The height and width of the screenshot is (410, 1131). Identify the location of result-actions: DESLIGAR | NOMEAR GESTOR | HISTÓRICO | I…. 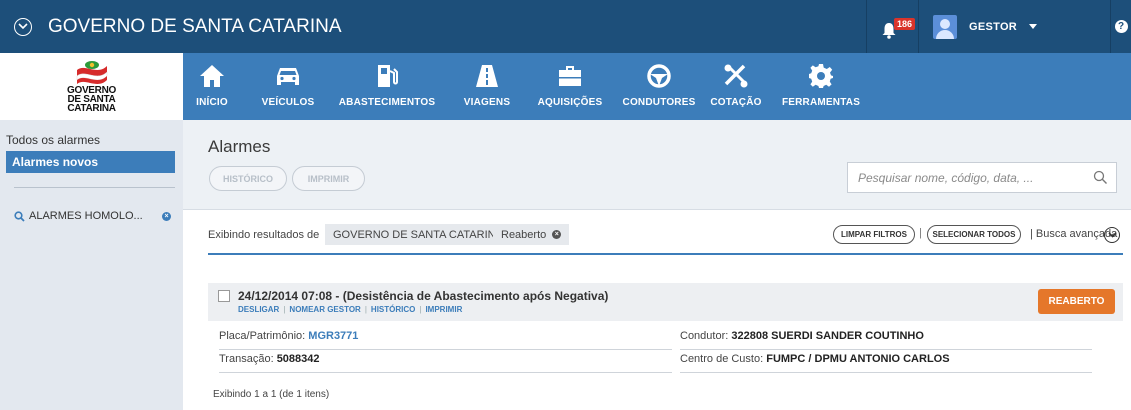
(350, 309).